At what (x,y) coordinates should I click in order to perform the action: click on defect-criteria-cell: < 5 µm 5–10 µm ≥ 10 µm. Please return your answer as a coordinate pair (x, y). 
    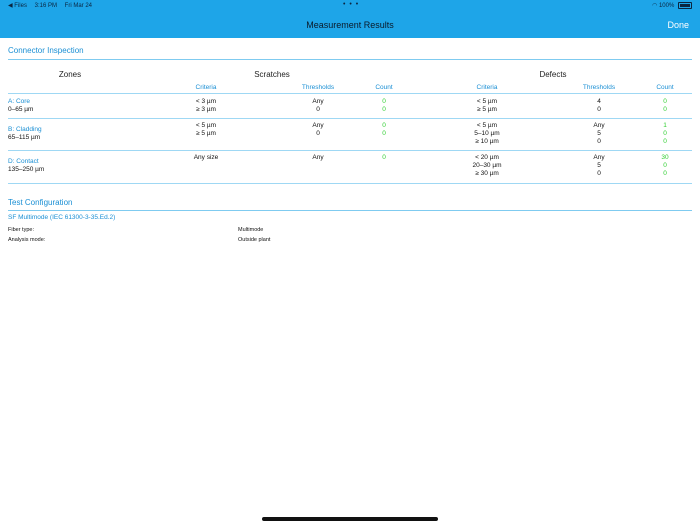
    Looking at the image, I should click on (487, 134).